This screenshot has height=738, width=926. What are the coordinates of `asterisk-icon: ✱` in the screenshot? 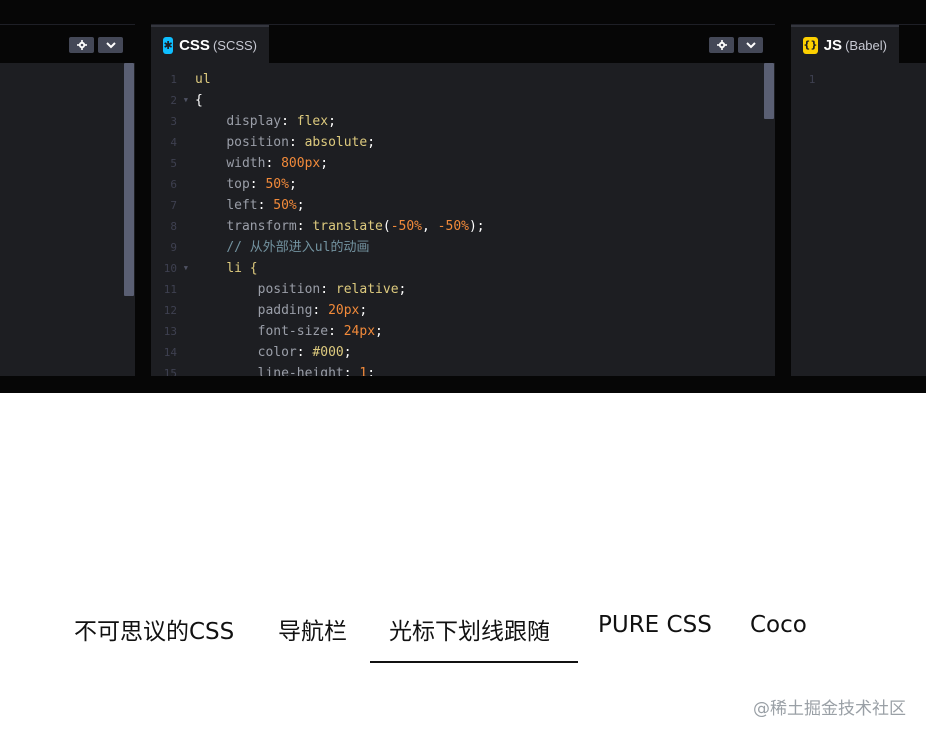 It's located at (168, 45).